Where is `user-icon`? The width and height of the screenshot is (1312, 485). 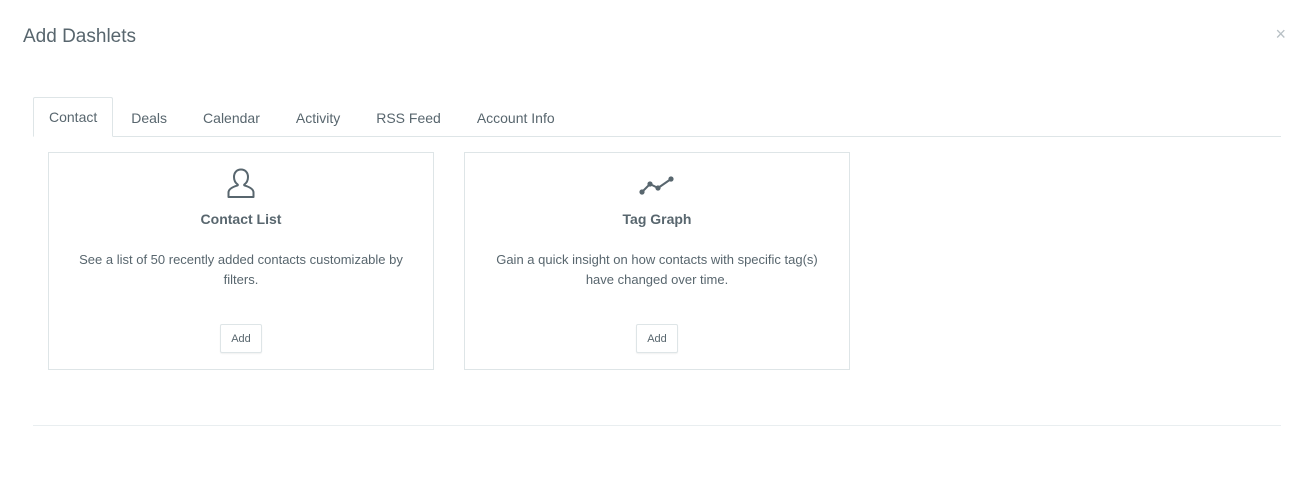
user-icon is located at coordinates (241, 184).